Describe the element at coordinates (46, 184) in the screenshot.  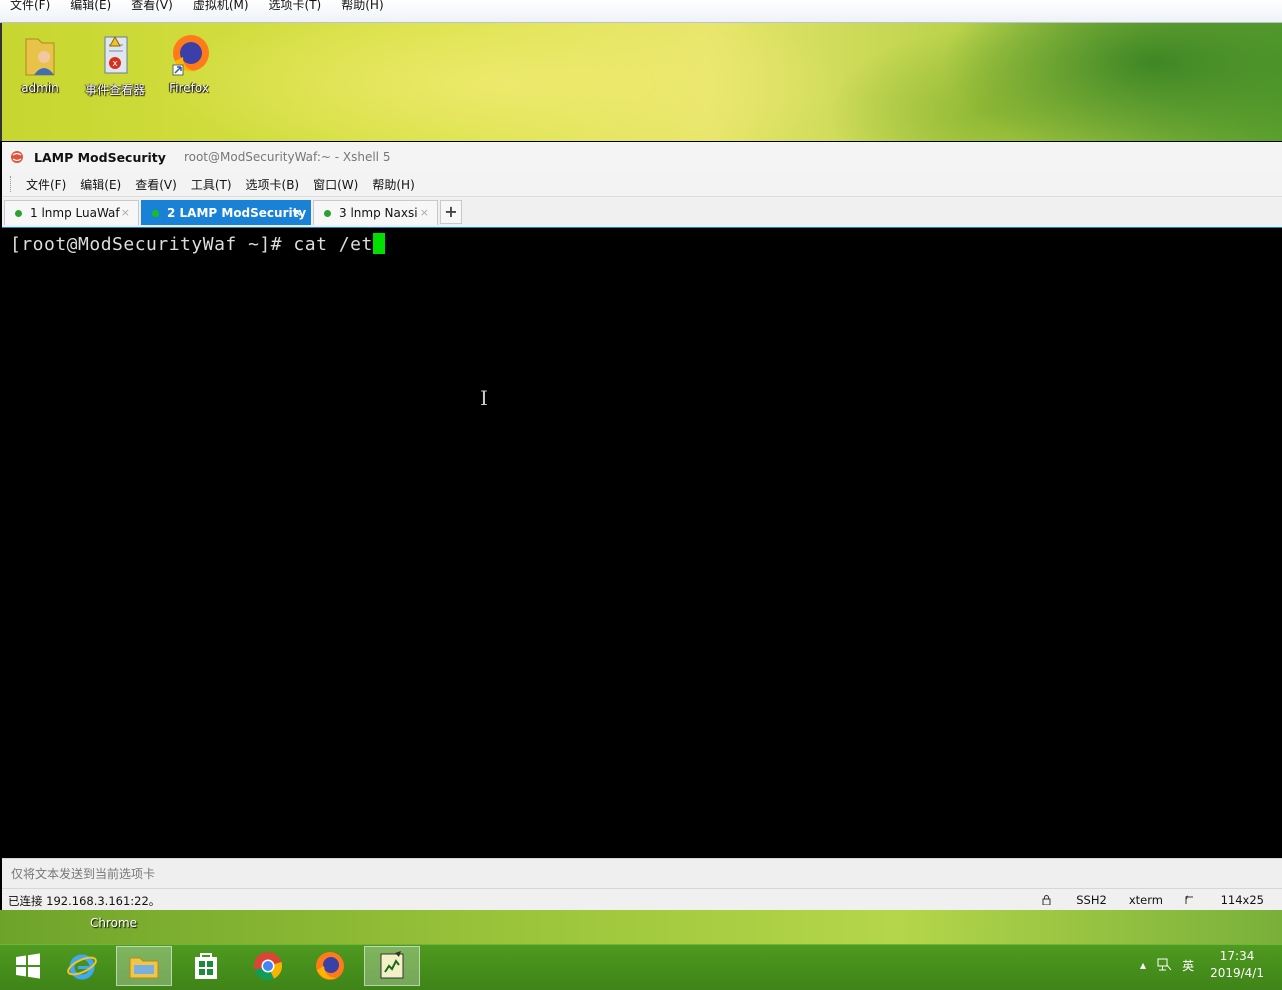
I see `menu-file: 文件(F)` at that location.